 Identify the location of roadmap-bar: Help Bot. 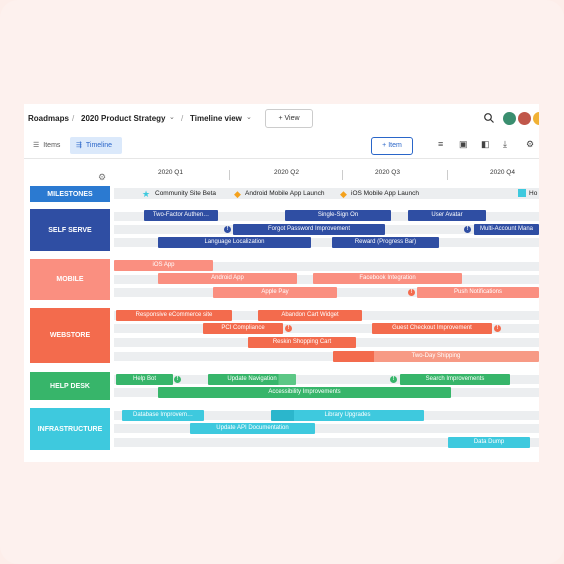
(144, 379).